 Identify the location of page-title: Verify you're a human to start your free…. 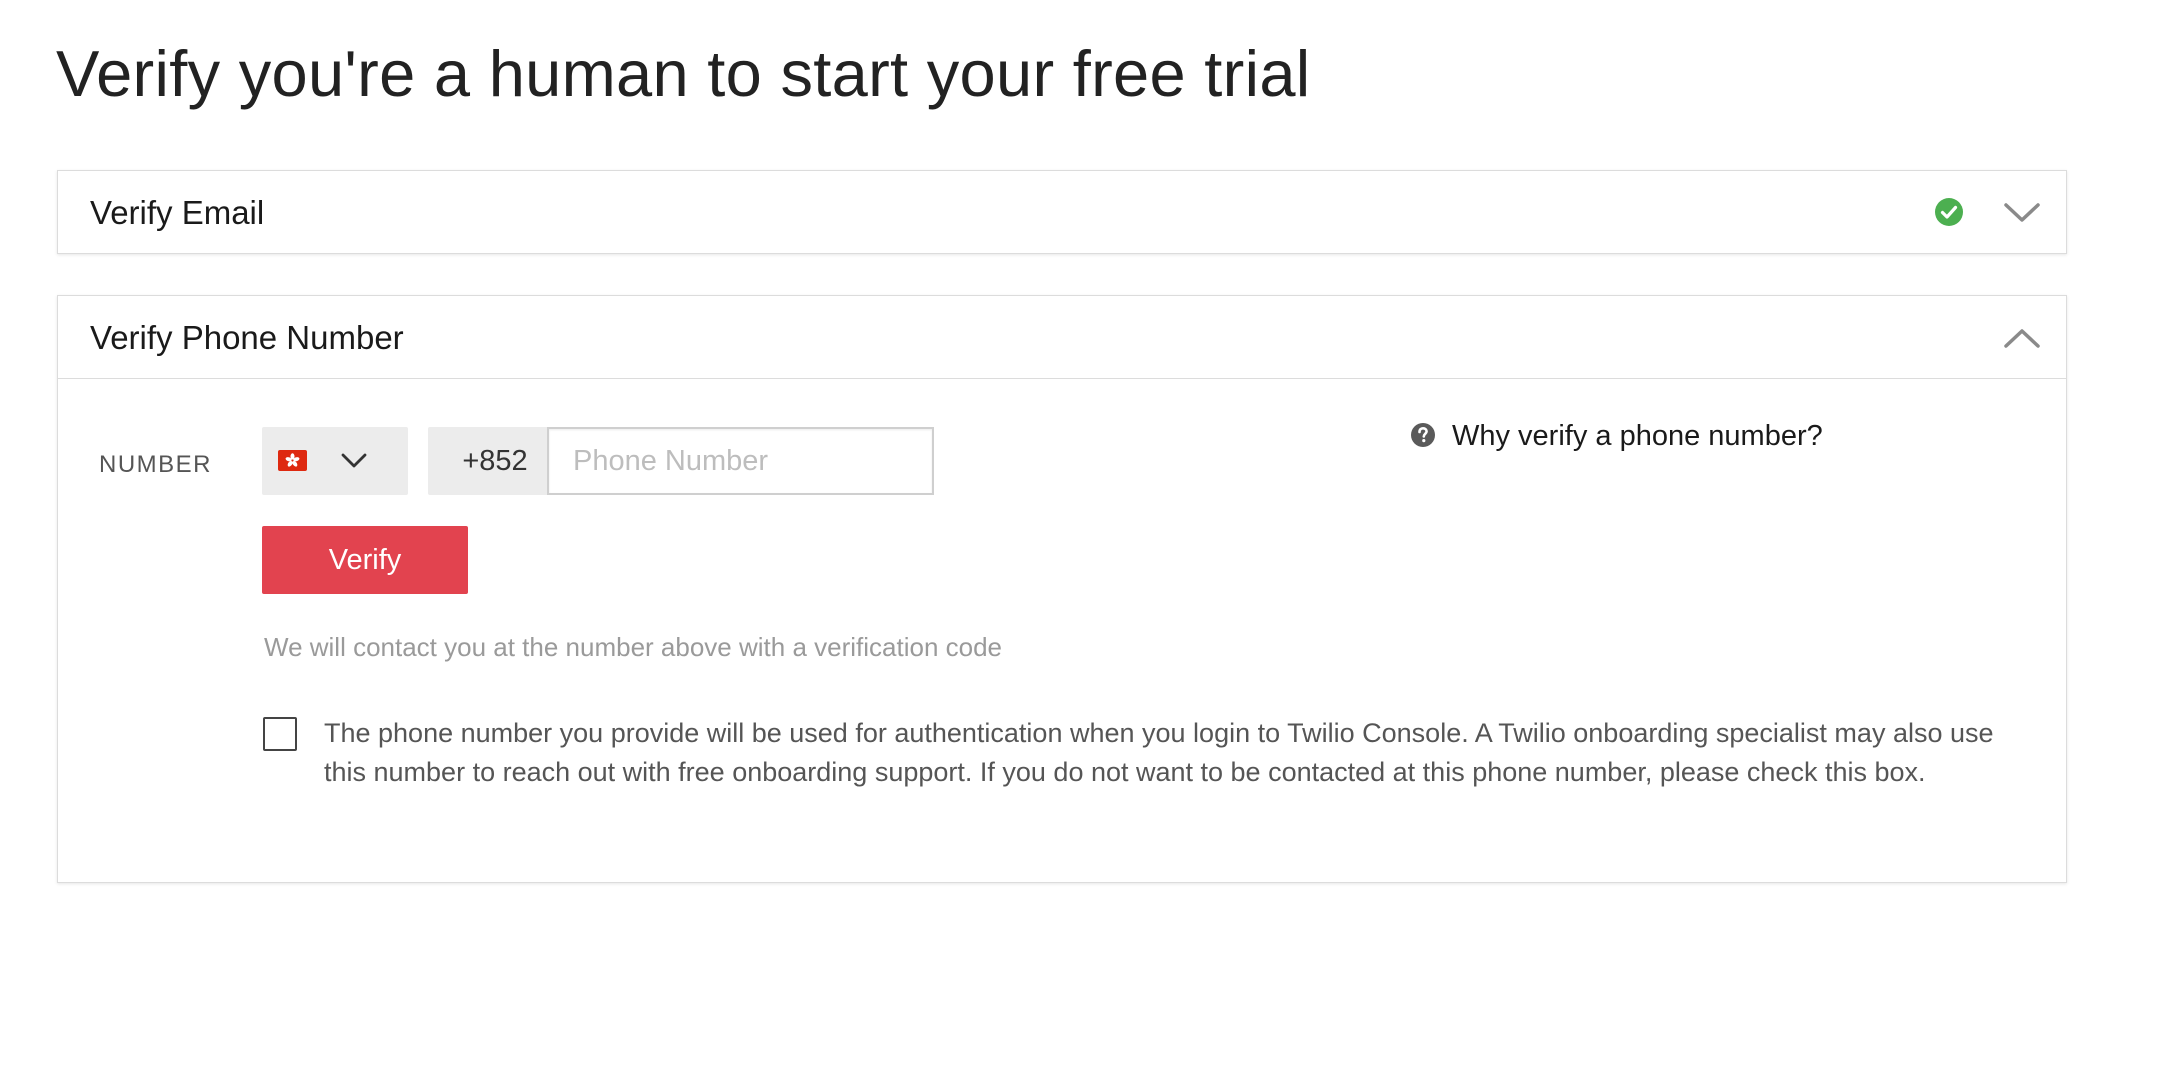
(683, 73).